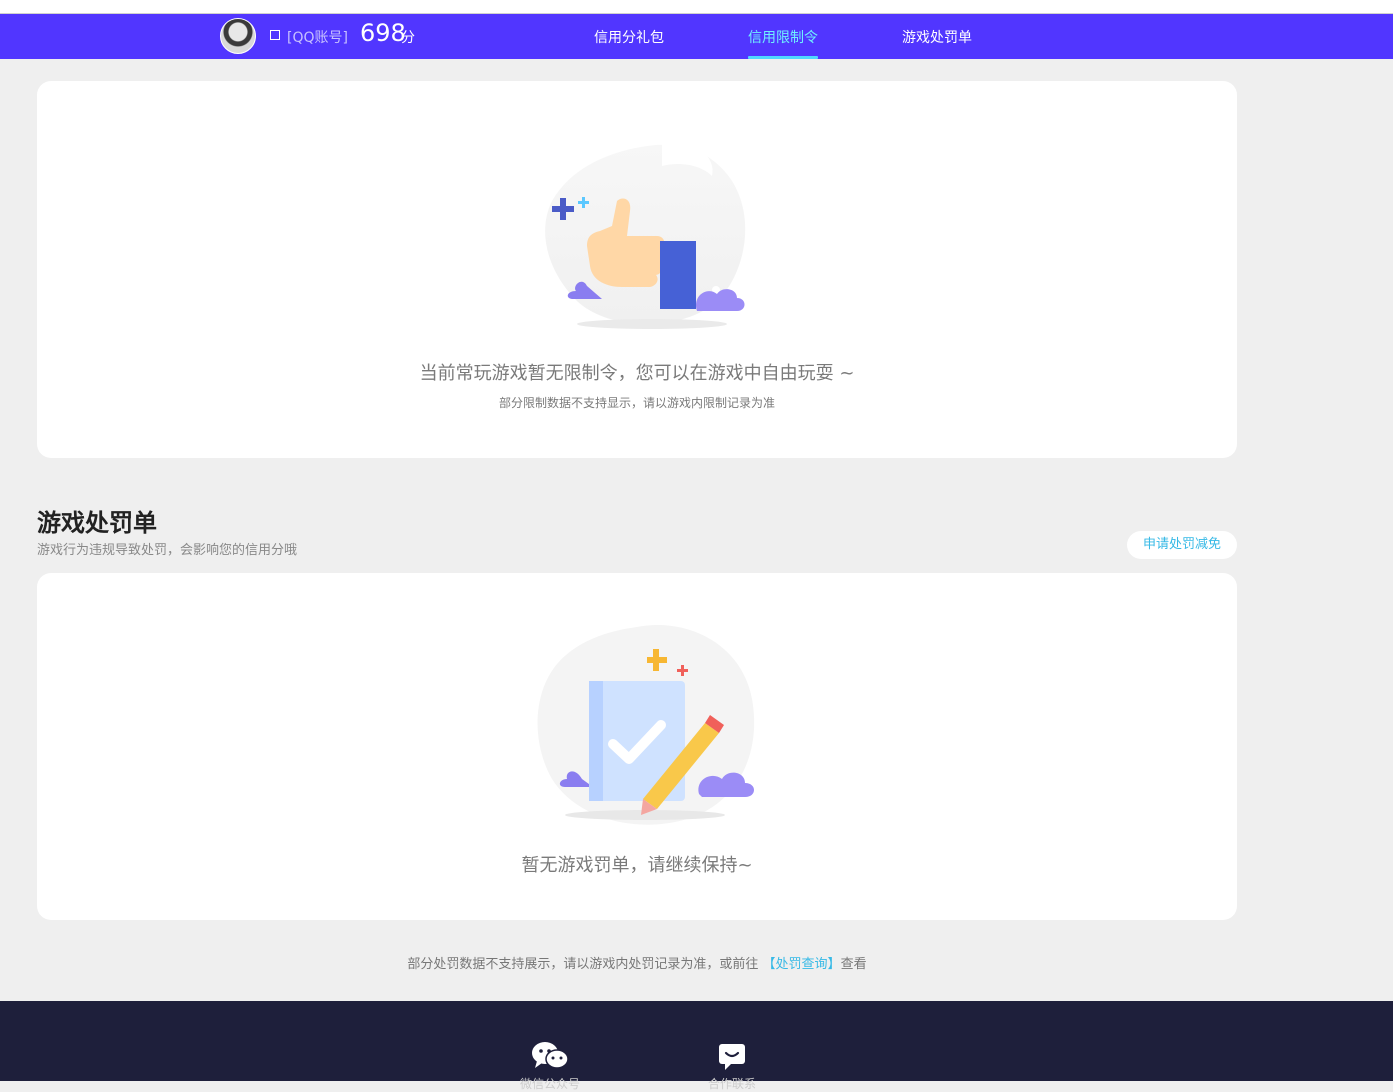  What do you see at coordinates (408, 38) in the screenshot?
I see `credit-score-unit: 分` at bounding box center [408, 38].